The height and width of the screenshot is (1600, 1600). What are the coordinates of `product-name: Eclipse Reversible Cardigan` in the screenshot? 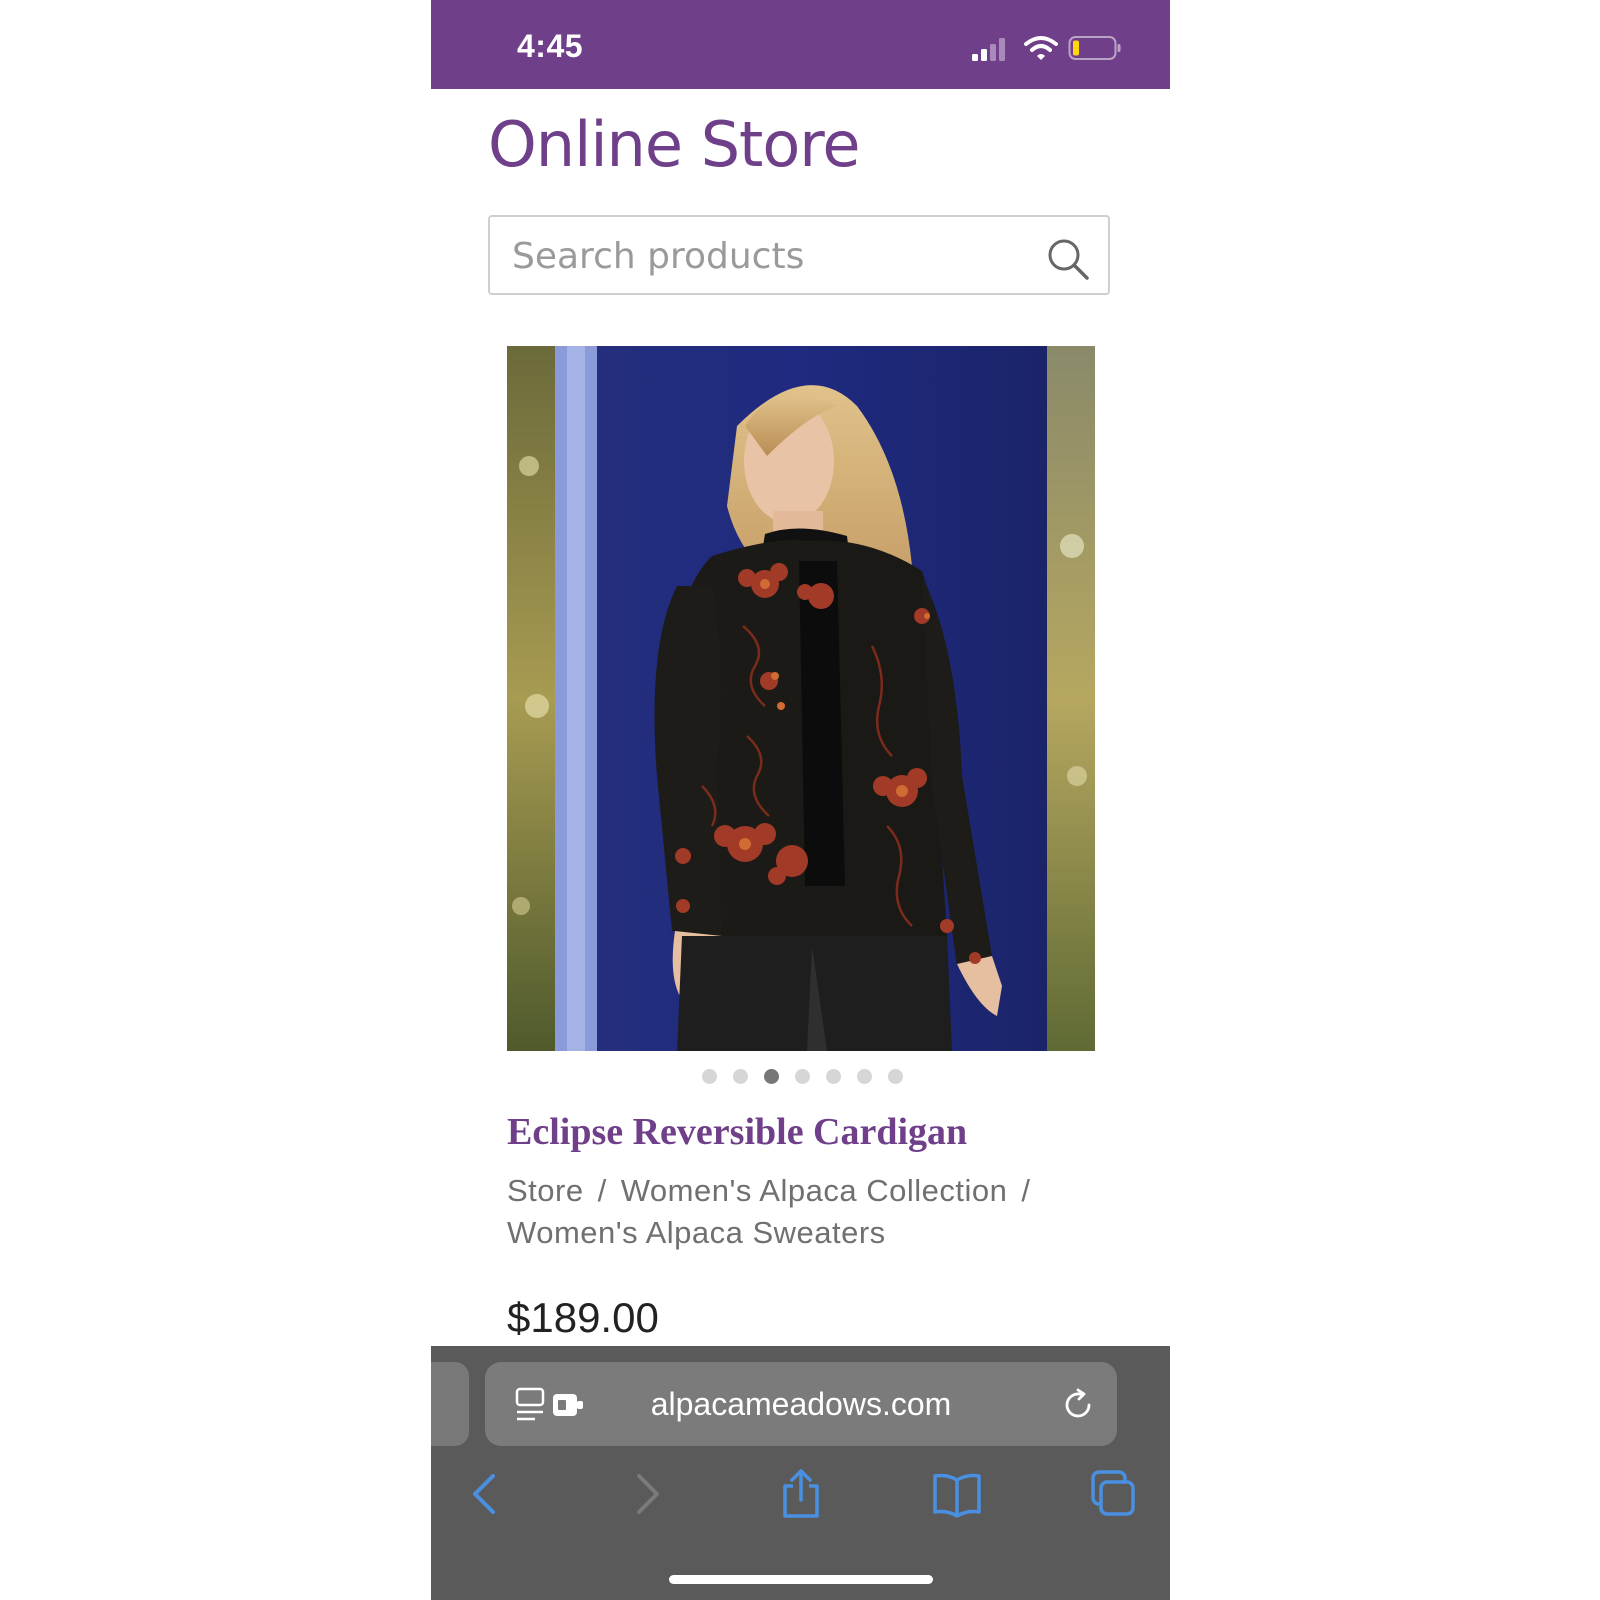 It's located at (737, 1132).